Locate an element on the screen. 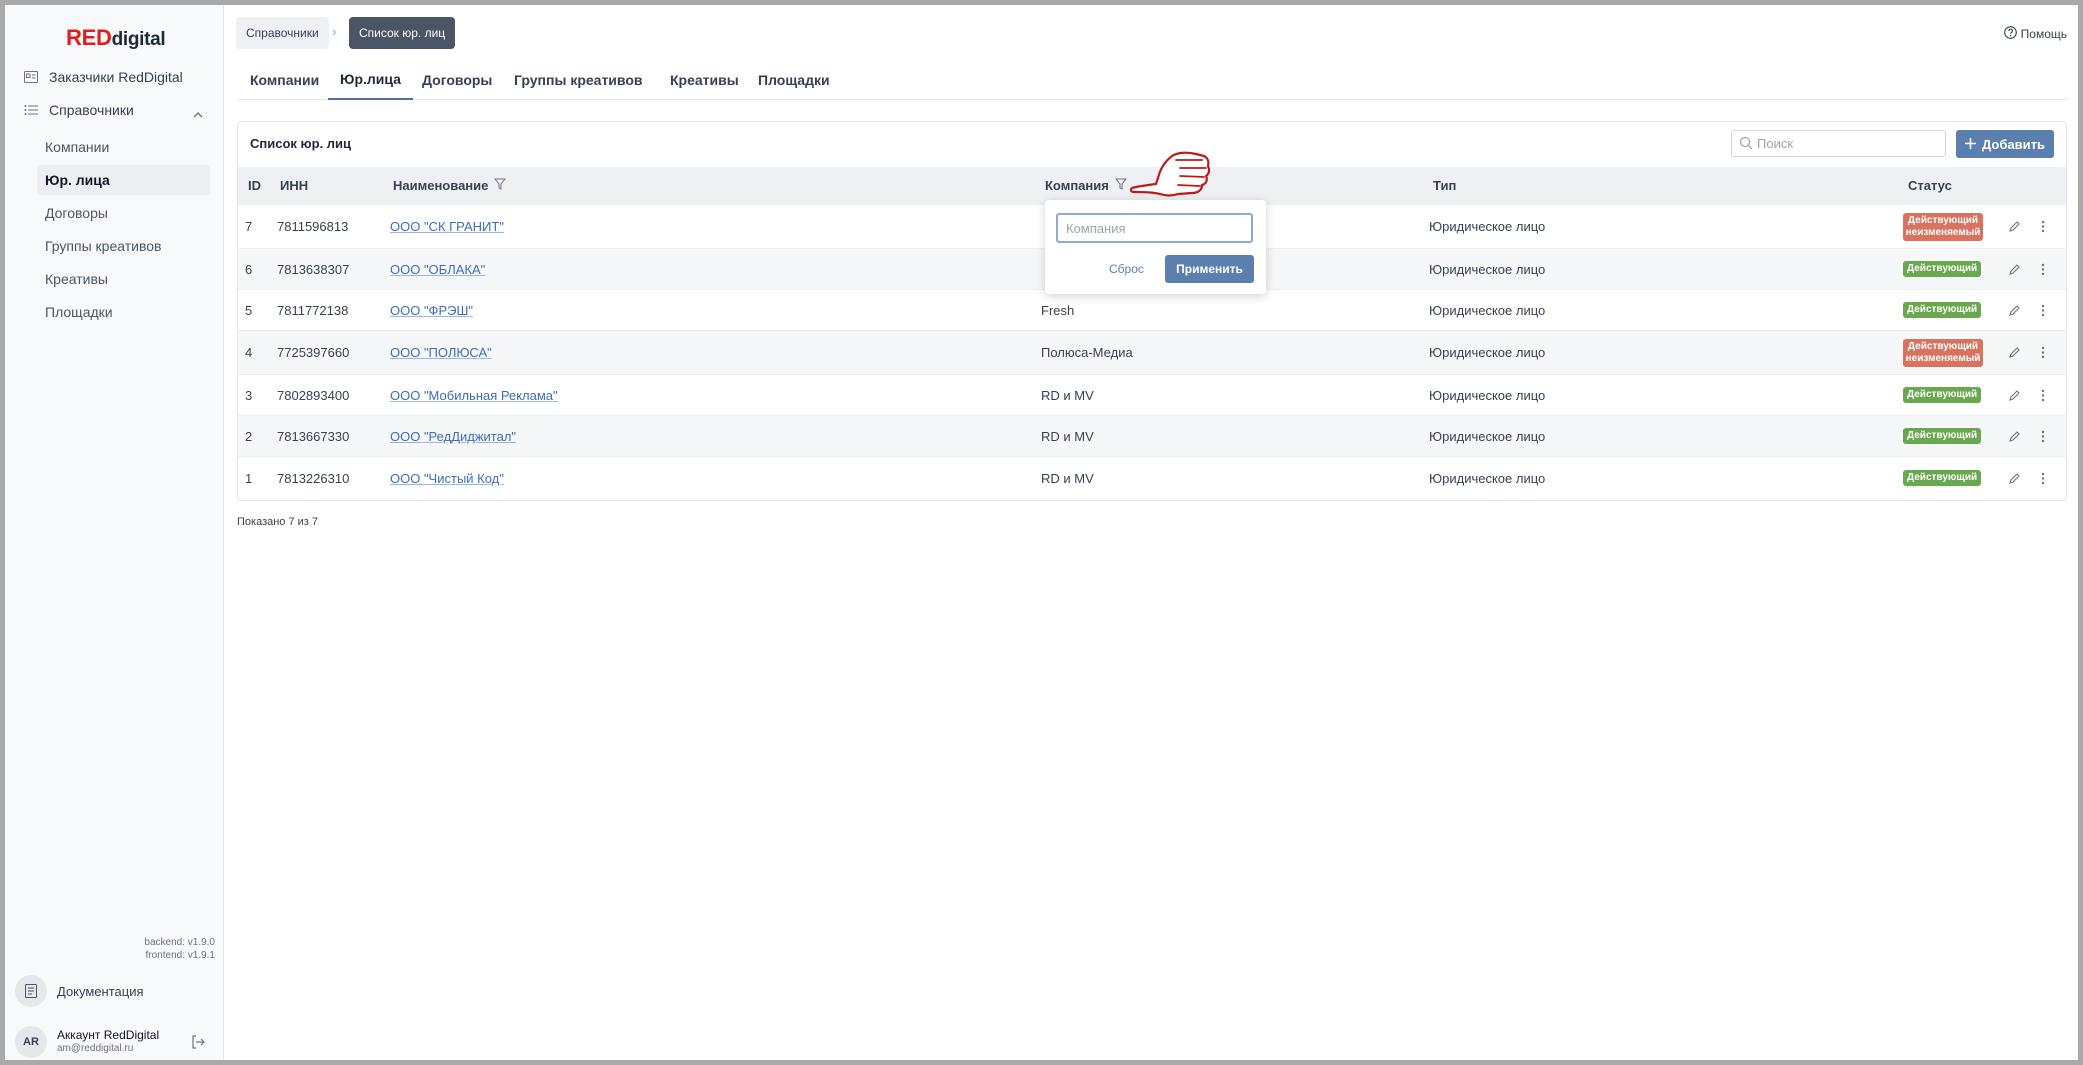  tab-platforms: Площадки is located at coordinates (794, 80).